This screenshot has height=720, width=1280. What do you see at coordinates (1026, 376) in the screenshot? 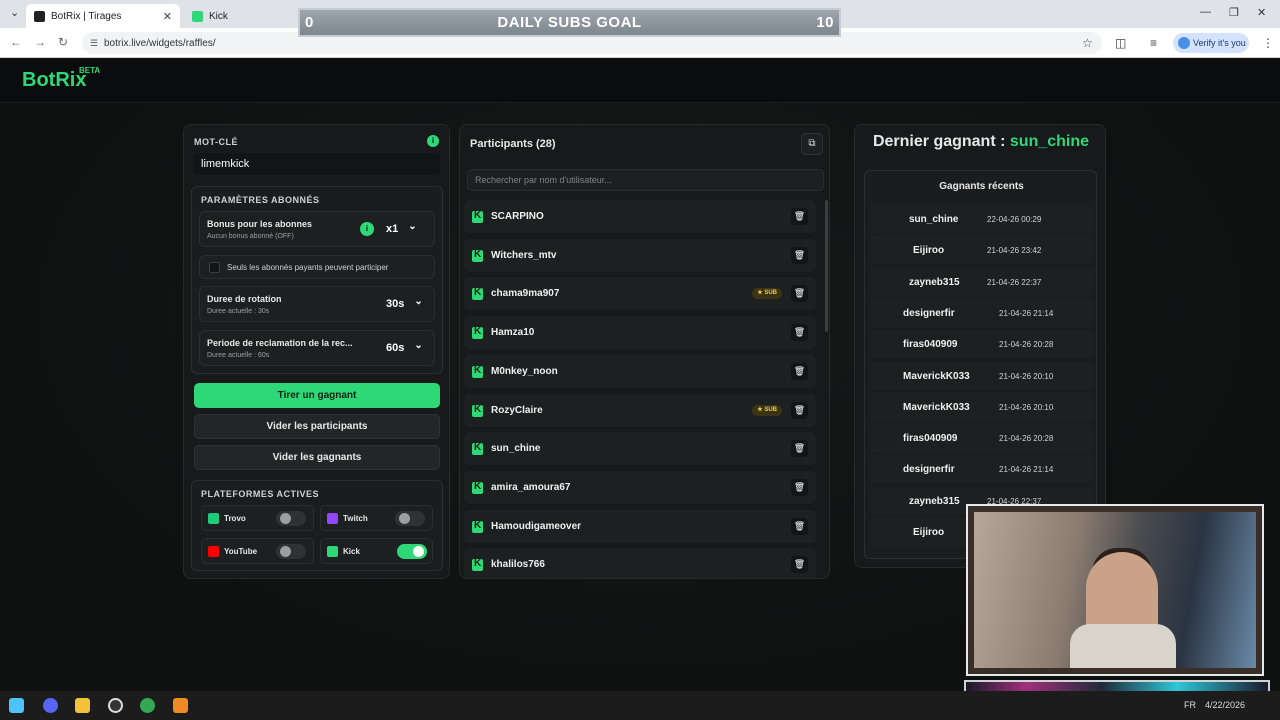
I see `winner-time: 21-04-26 20:10` at bounding box center [1026, 376].